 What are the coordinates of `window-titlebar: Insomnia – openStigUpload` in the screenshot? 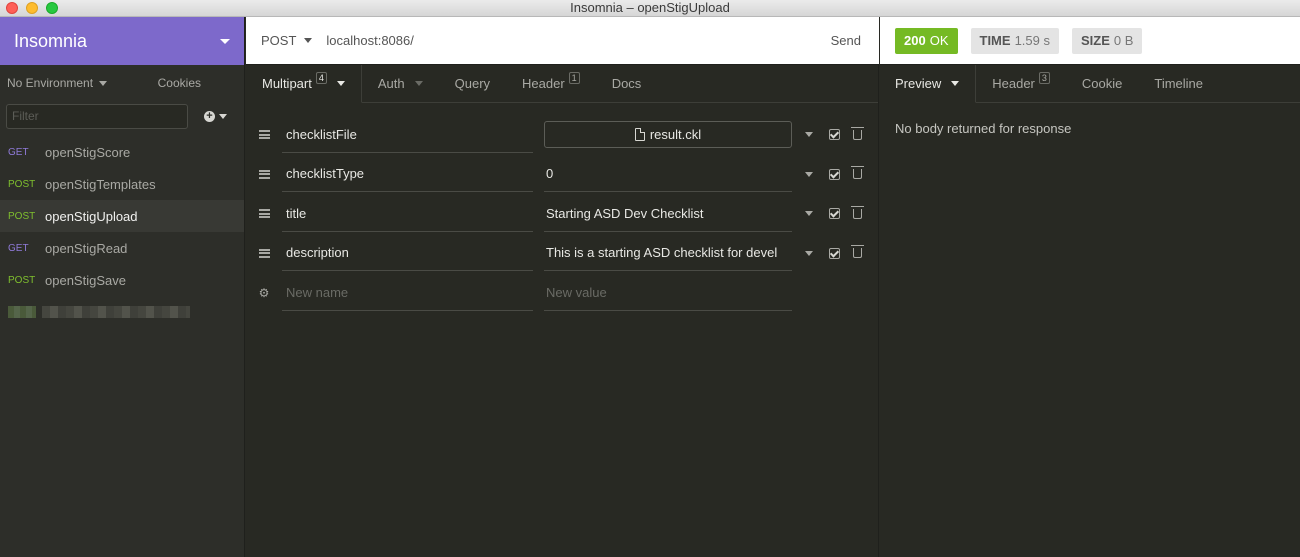 It's located at (650, 8).